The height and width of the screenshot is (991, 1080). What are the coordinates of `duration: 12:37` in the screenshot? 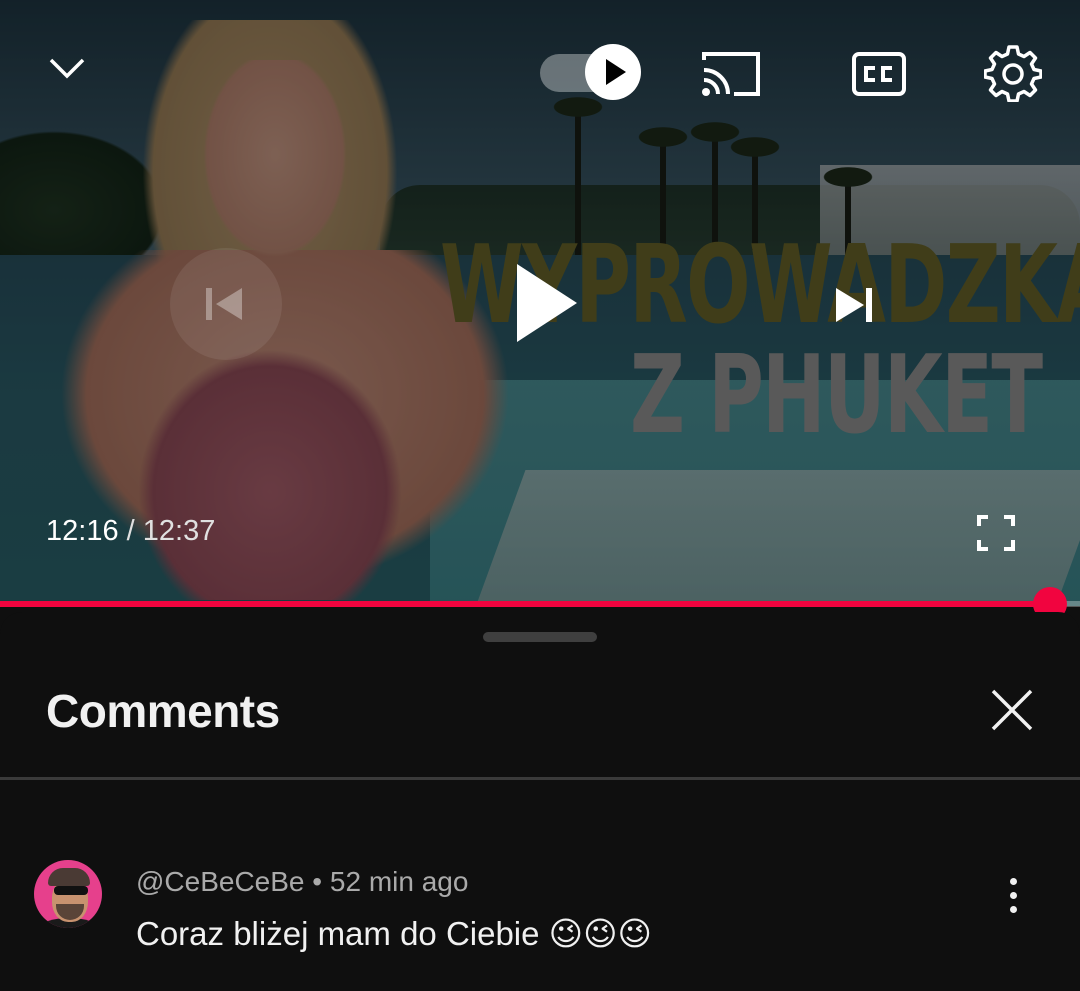 It's located at (179, 531).